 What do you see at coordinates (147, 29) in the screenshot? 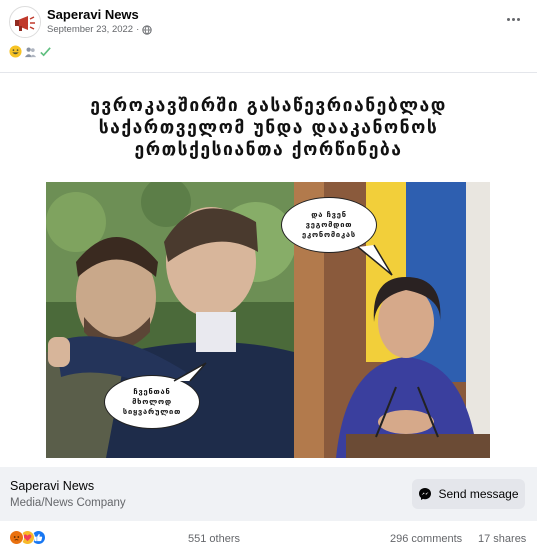
I see `globe-icon` at bounding box center [147, 29].